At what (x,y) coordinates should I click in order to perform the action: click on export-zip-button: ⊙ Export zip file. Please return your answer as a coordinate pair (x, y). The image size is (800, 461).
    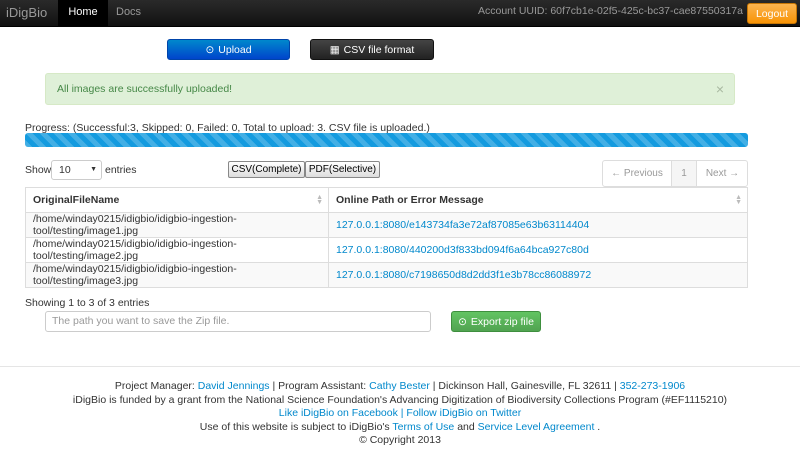
    Looking at the image, I should click on (496, 321).